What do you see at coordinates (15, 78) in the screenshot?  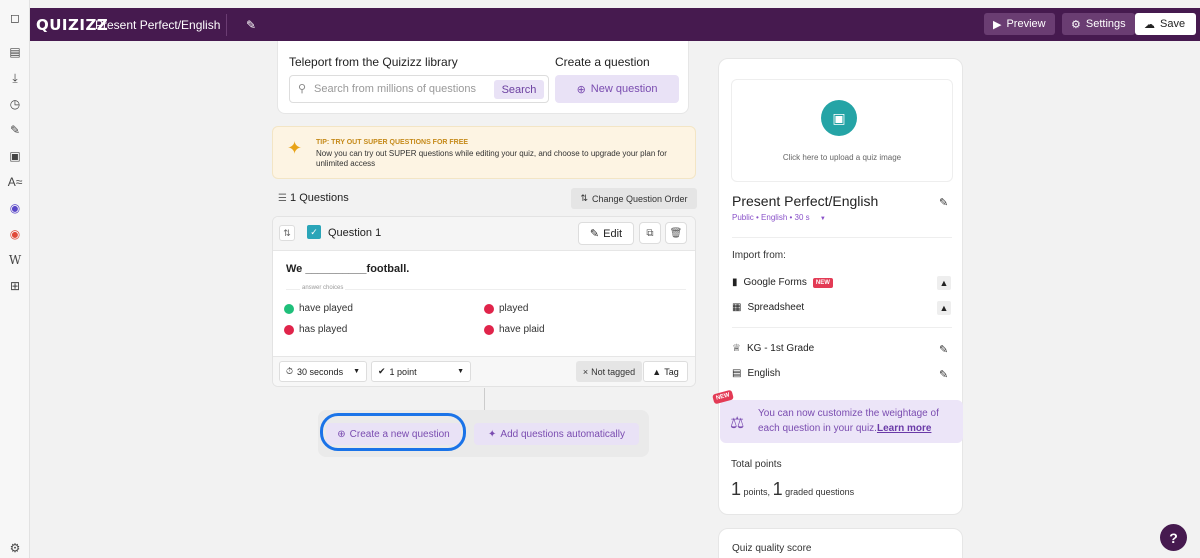 I see `download-icon: ⤓` at bounding box center [15, 78].